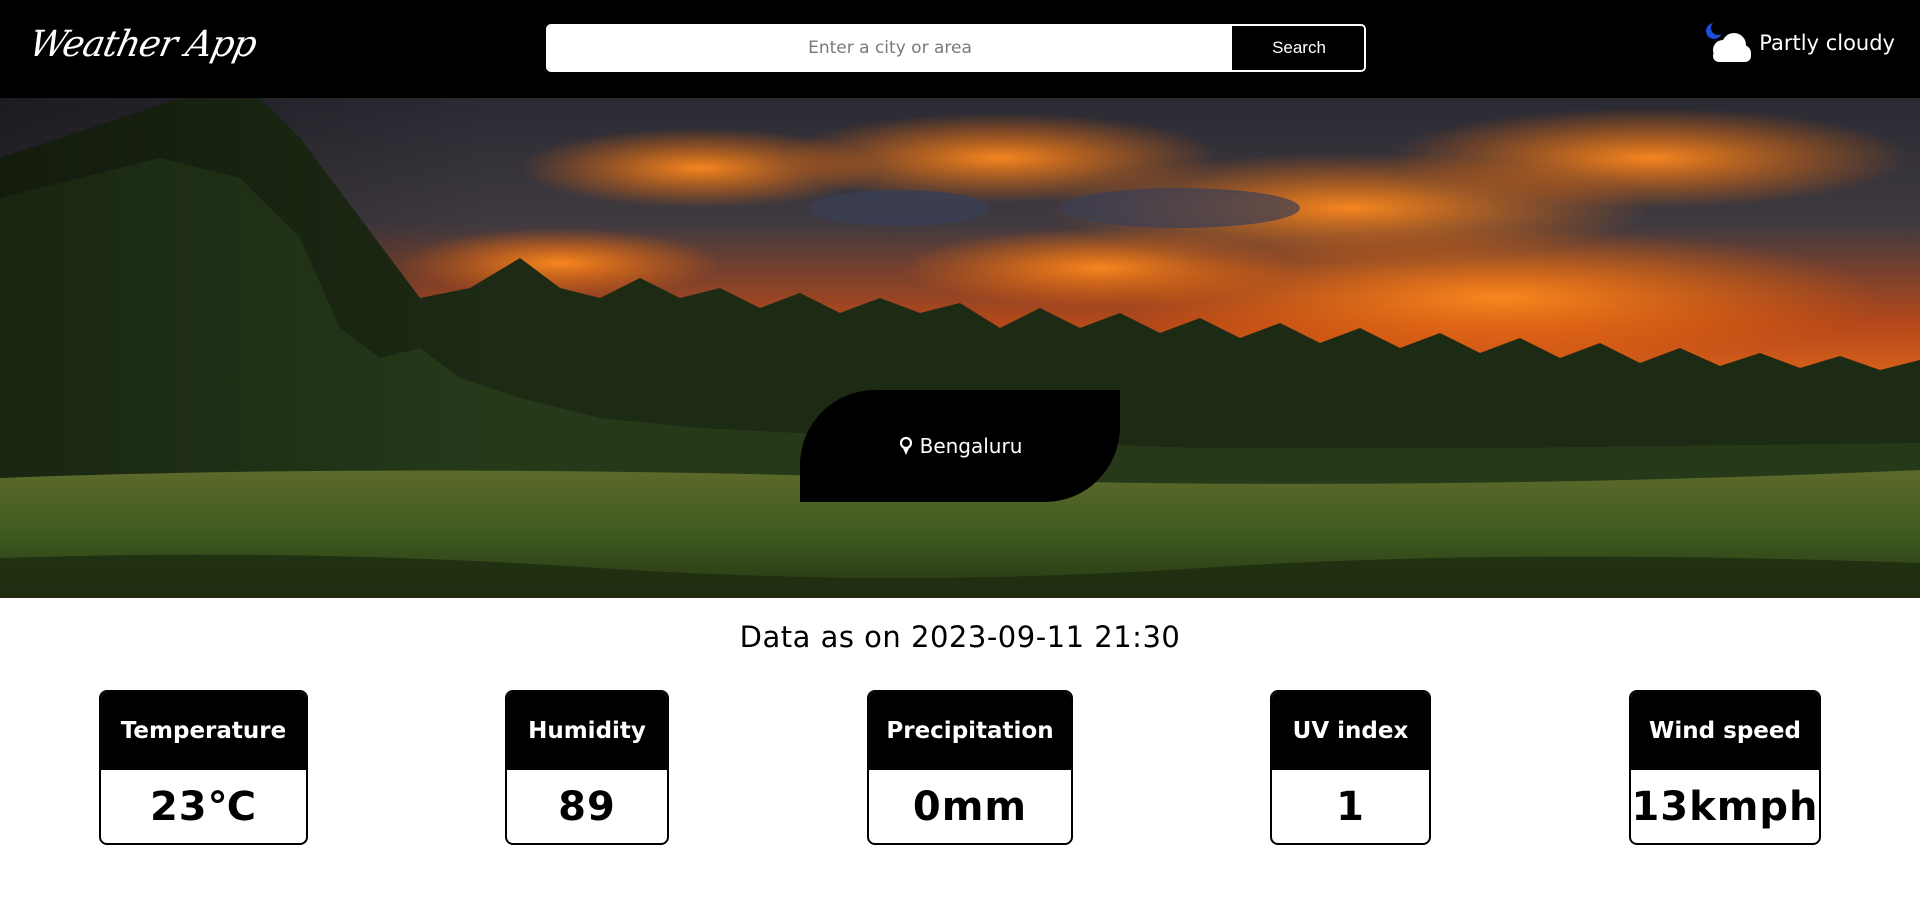  I want to click on location-name: Bengaluru, so click(971, 446).